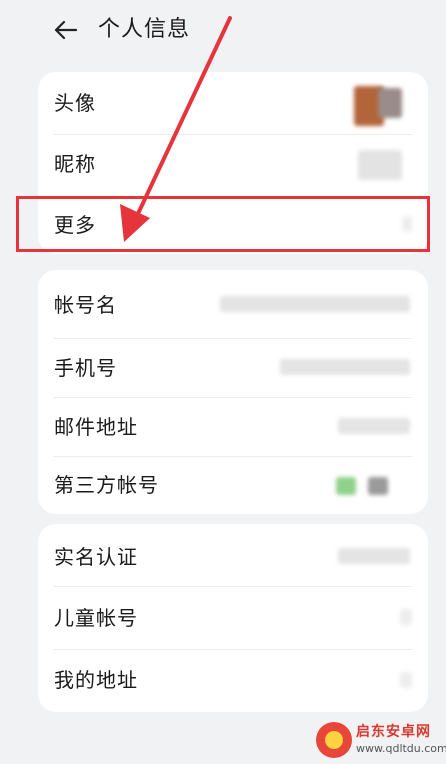 The height and width of the screenshot is (764, 446). Describe the element at coordinates (96, 680) in the screenshot. I see `row-label: 我的地址` at that location.